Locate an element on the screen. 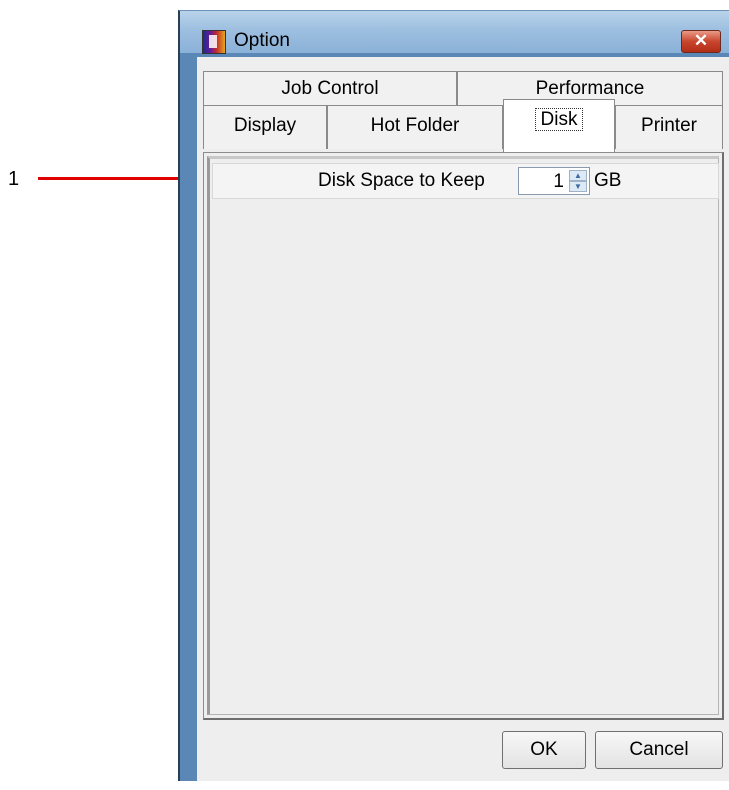 The width and height of the screenshot is (729, 790). tab-label: Display is located at coordinates (265, 125).